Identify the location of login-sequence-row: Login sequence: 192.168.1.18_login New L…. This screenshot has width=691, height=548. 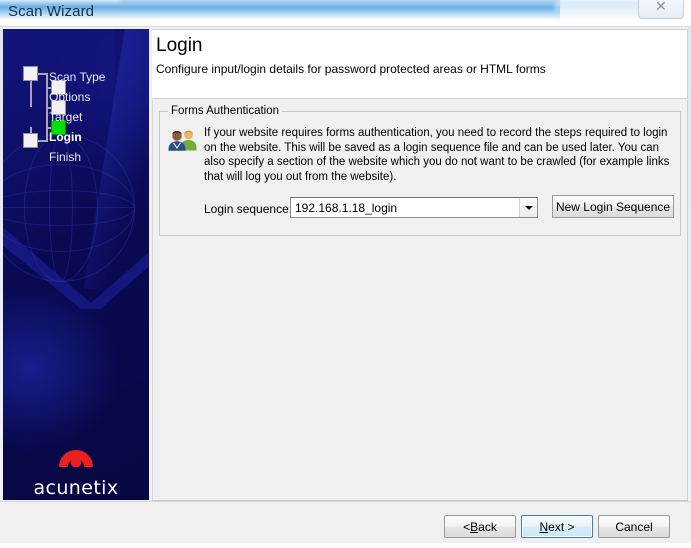
(421, 209).